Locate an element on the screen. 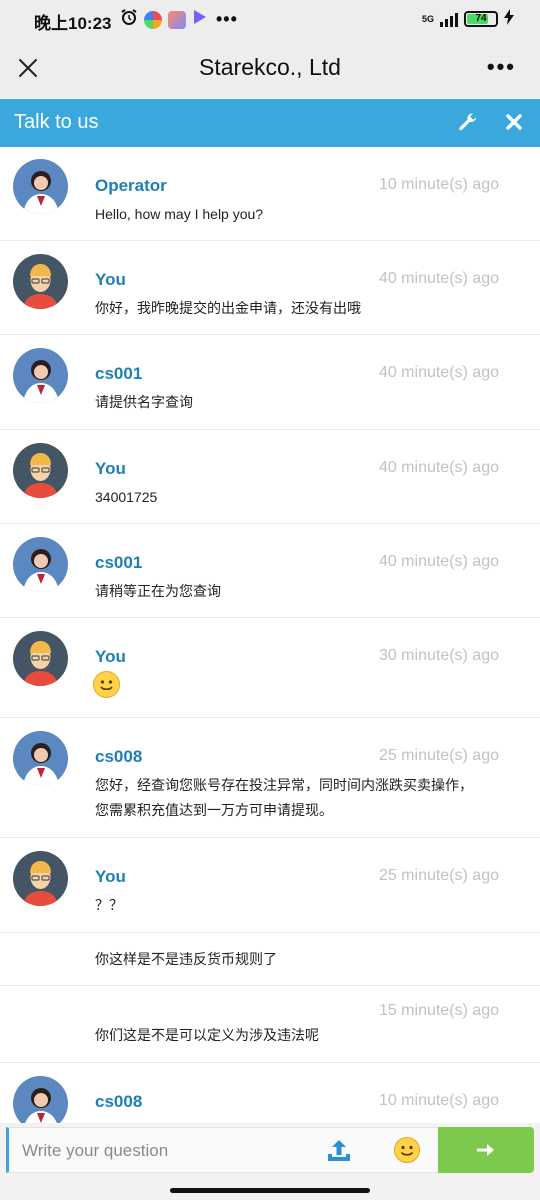 This screenshot has height=1200, width=540. status-notification-icons: ••• is located at coordinates (179, 19).